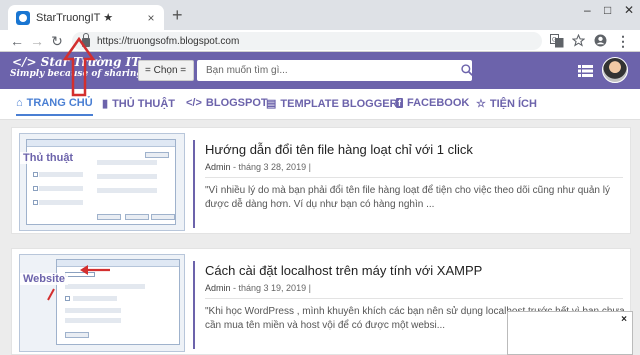  What do you see at coordinates (481, 104) in the screenshot?
I see `star-icon: ☆` at bounding box center [481, 104].